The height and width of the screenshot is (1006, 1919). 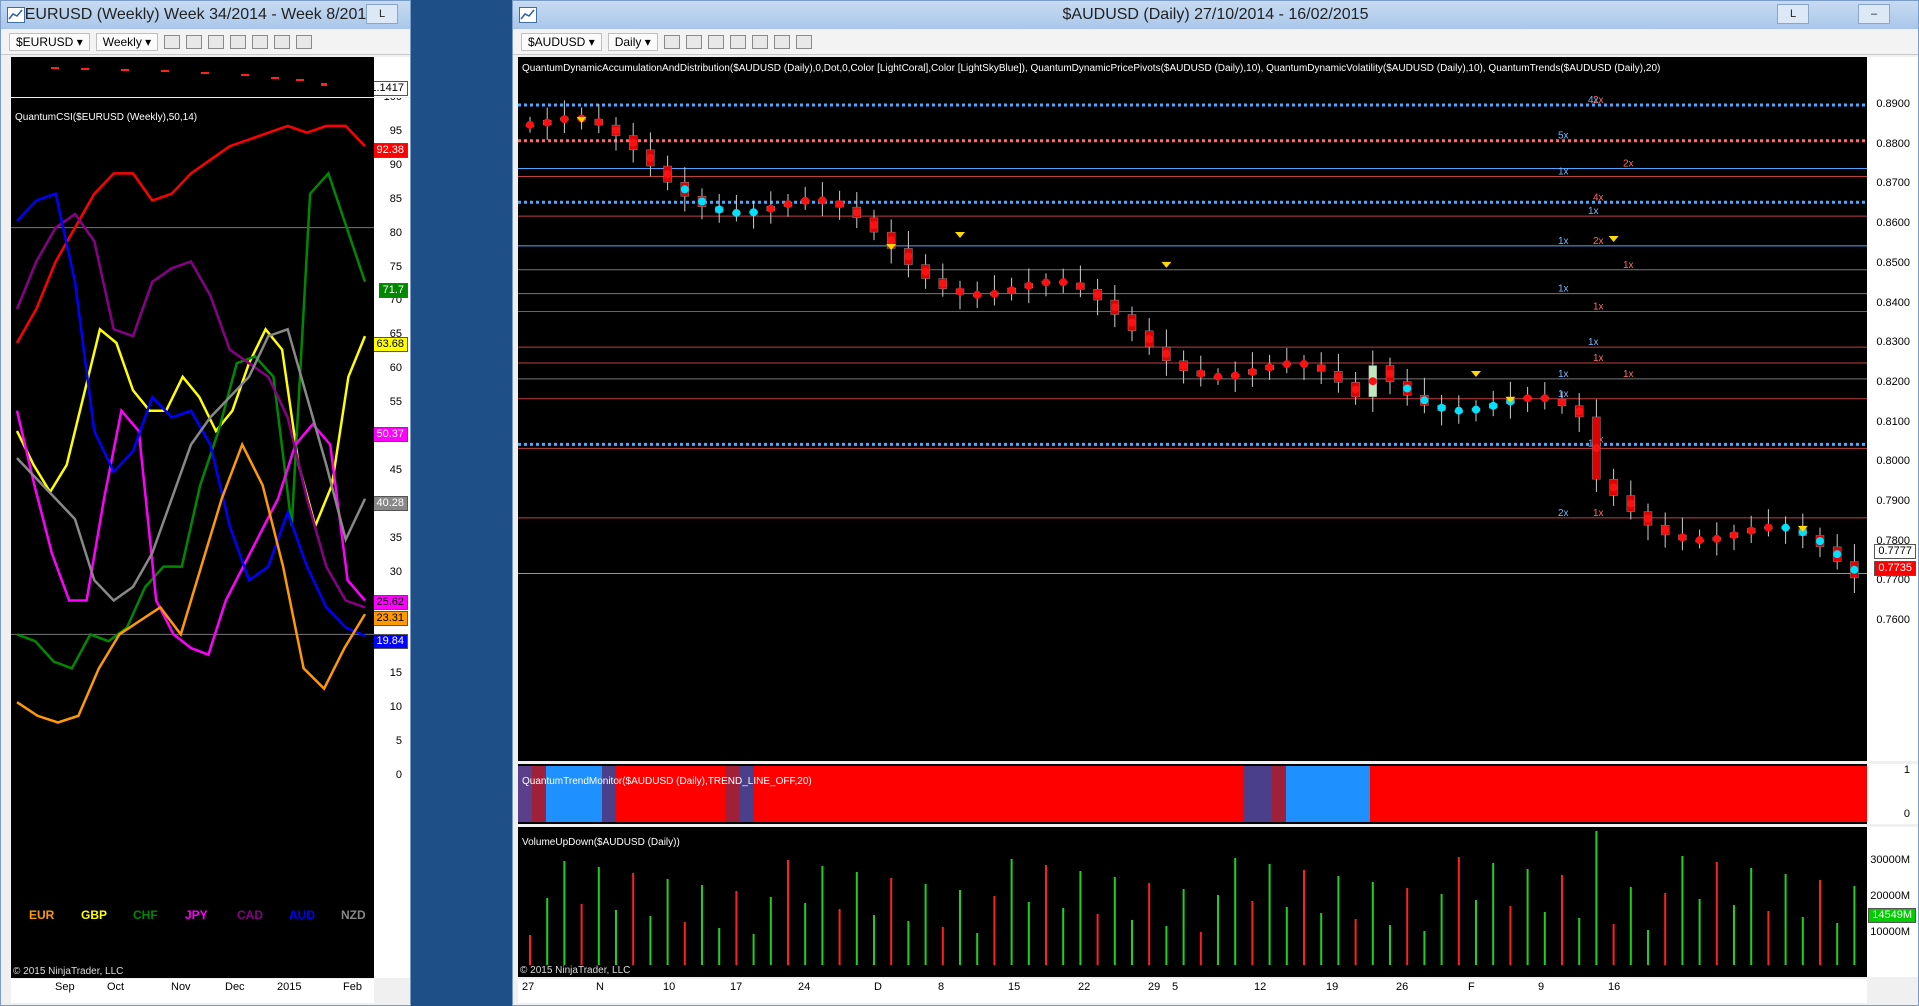 What do you see at coordinates (395, 198) in the screenshot?
I see `csi-axis-tick: 85` at bounding box center [395, 198].